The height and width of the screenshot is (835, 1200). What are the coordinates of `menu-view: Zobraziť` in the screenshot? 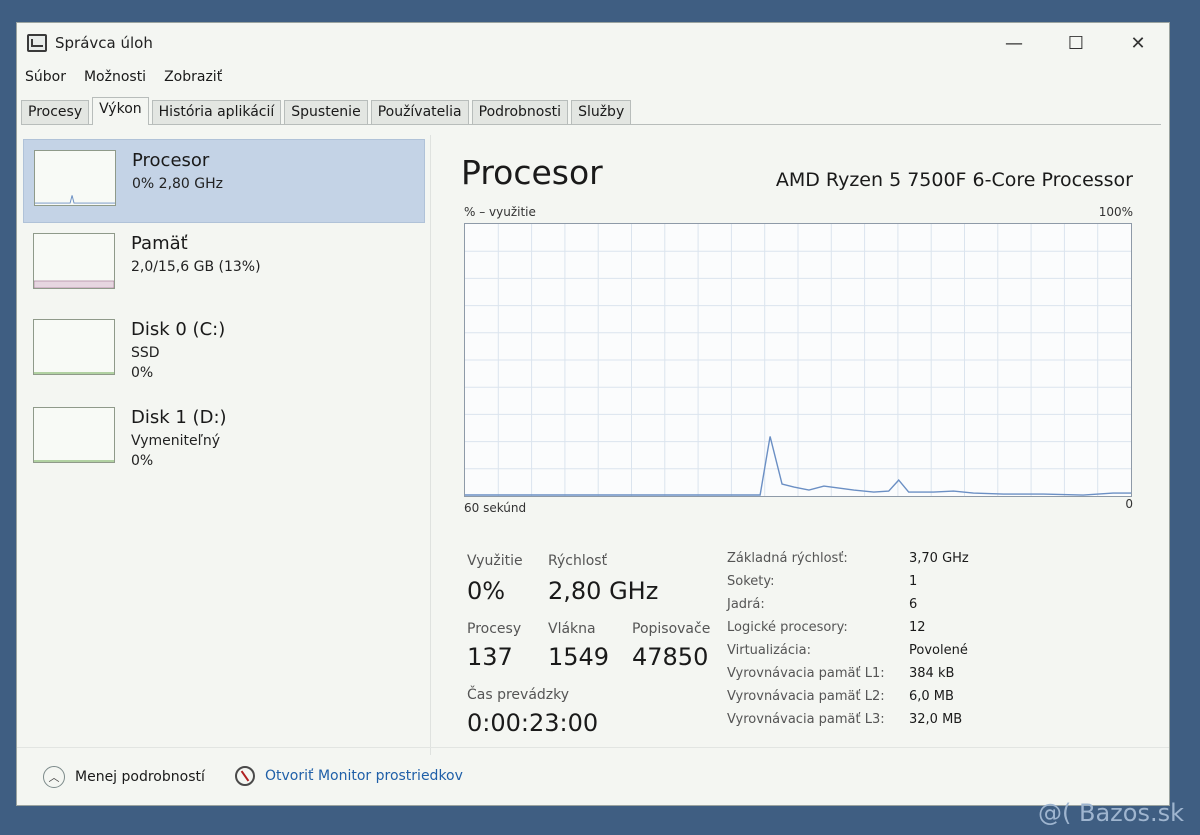 It's located at (193, 77).